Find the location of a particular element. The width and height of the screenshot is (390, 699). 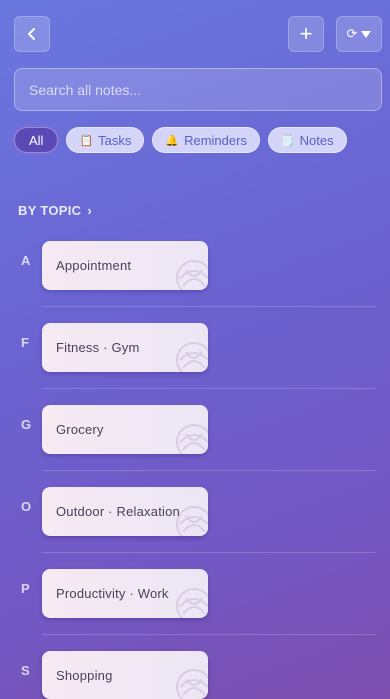

section-header-by-topic: BY TOPIC › is located at coordinates (55, 210).